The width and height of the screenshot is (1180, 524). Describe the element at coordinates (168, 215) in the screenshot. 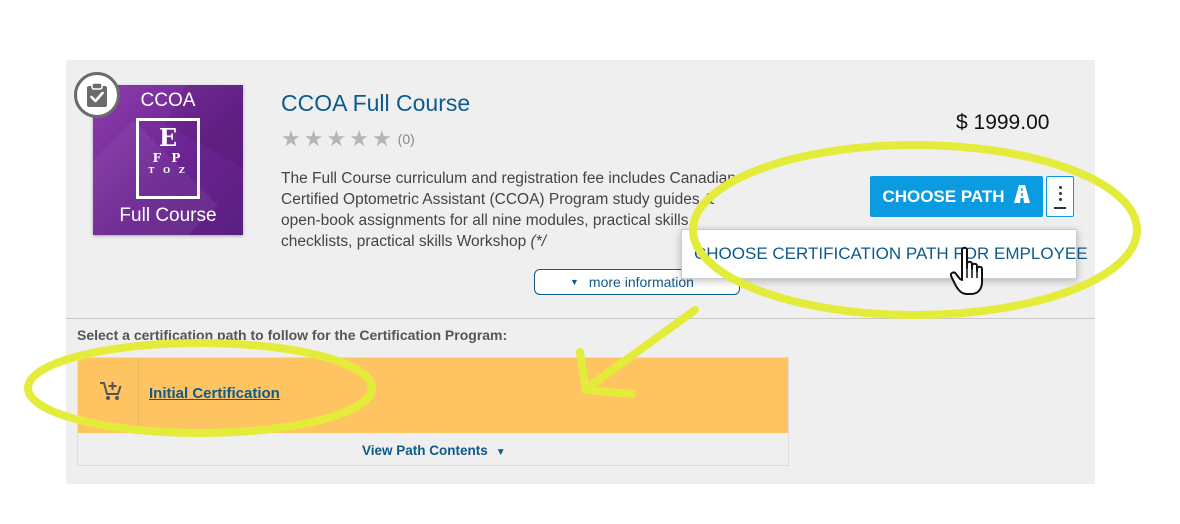

I see `thumbnail-subtitle: Full Course` at that location.